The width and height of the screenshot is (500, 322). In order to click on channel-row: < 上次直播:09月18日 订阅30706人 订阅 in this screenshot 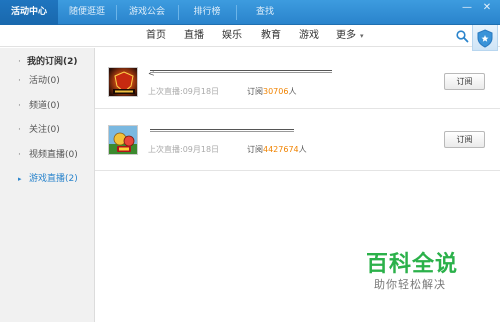, I will do `click(297, 83)`.